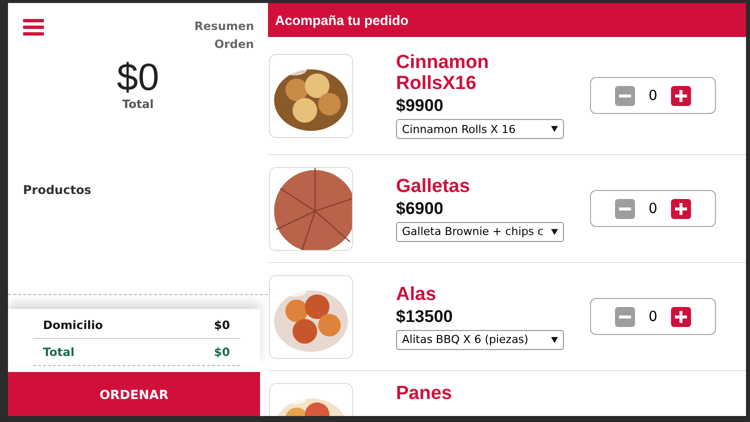 This screenshot has height=422, width=750. Describe the element at coordinates (480, 232) in the screenshot. I see `option-dropdown: Galleta Brownie + chips c` at that location.